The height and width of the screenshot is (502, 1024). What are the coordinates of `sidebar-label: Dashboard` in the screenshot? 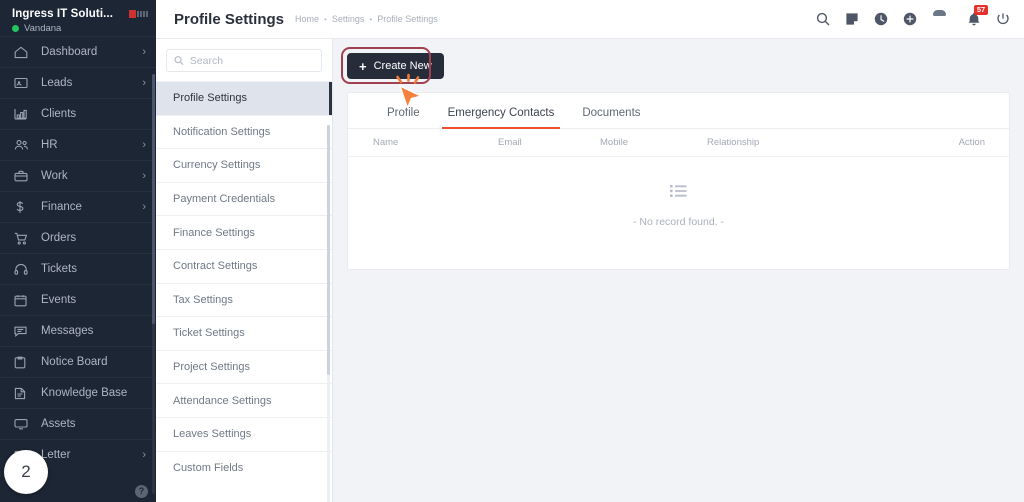 It's located at (69, 52).